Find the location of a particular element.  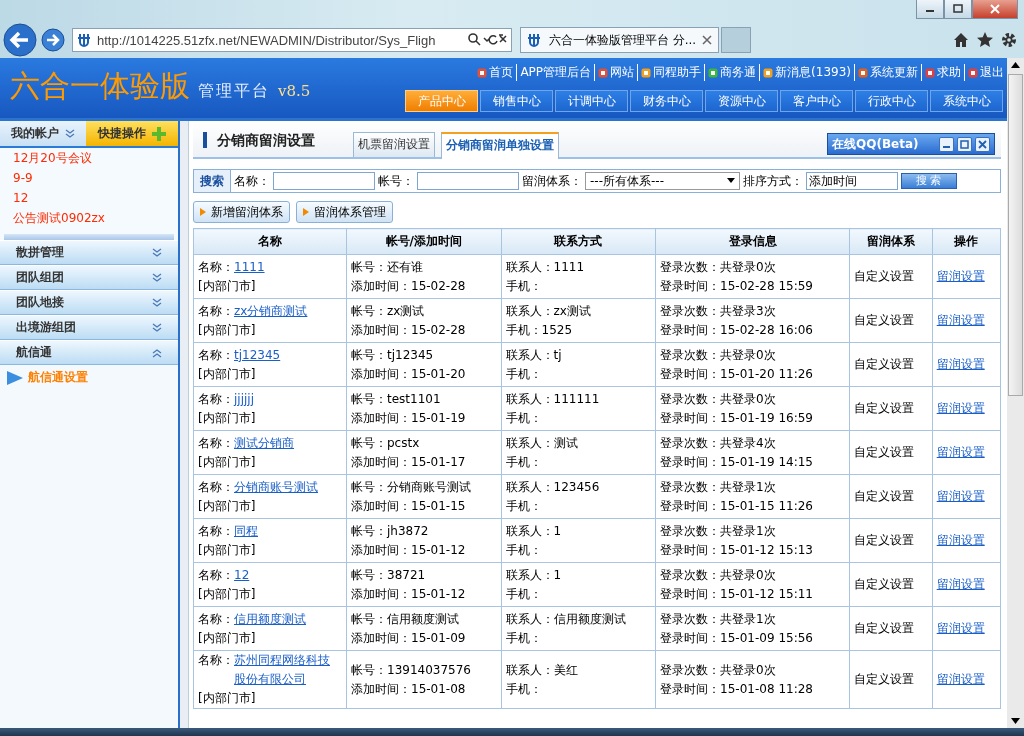

version-text: v8.5 is located at coordinates (294, 91).